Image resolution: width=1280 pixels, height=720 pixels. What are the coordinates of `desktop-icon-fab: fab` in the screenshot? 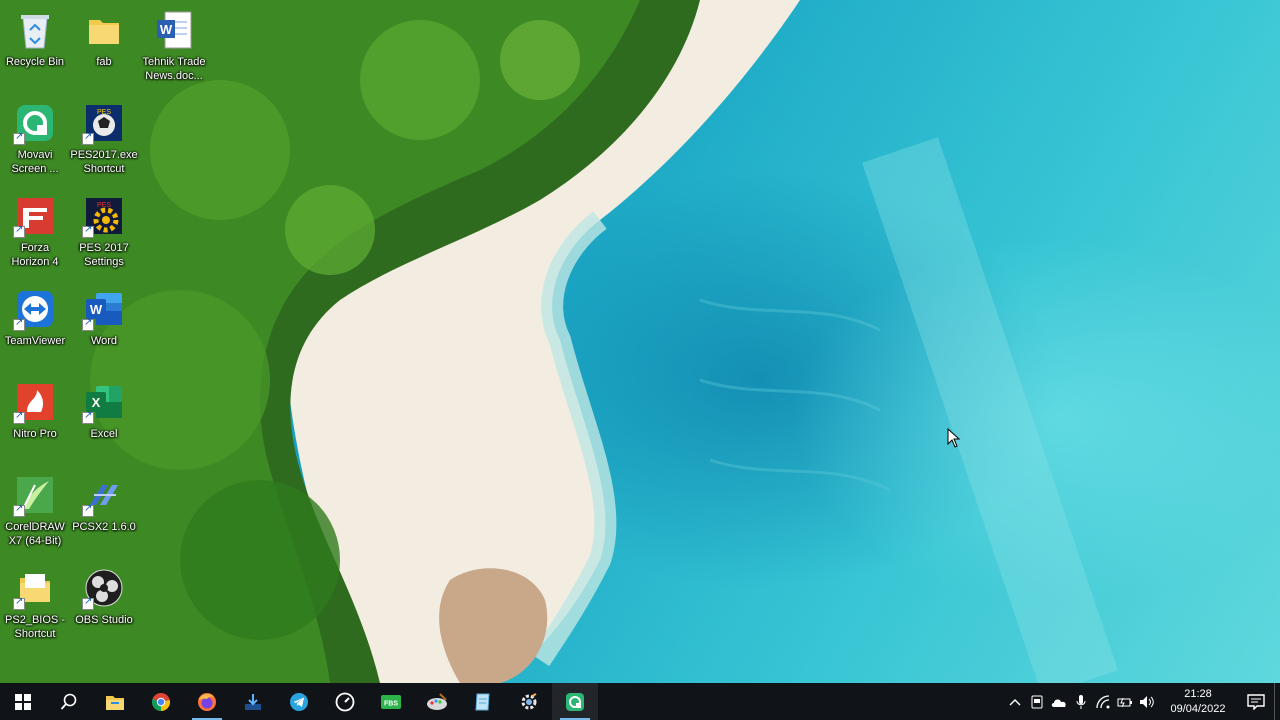 It's located at (104, 38).